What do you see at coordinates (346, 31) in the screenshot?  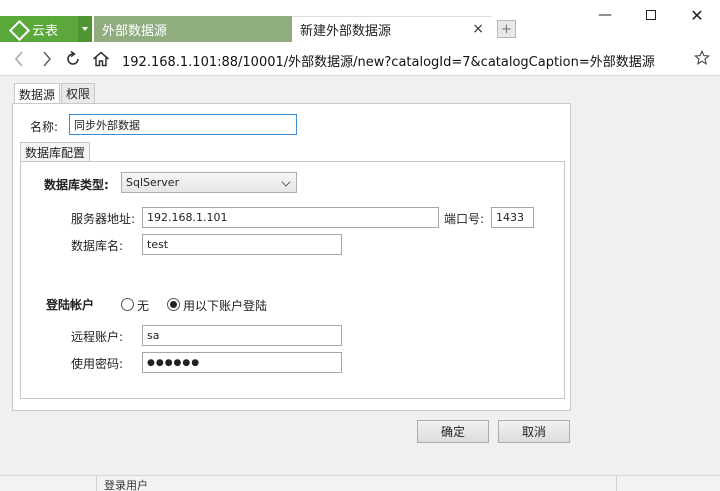 I see `tab-label: 新建外部数据源` at bounding box center [346, 31].